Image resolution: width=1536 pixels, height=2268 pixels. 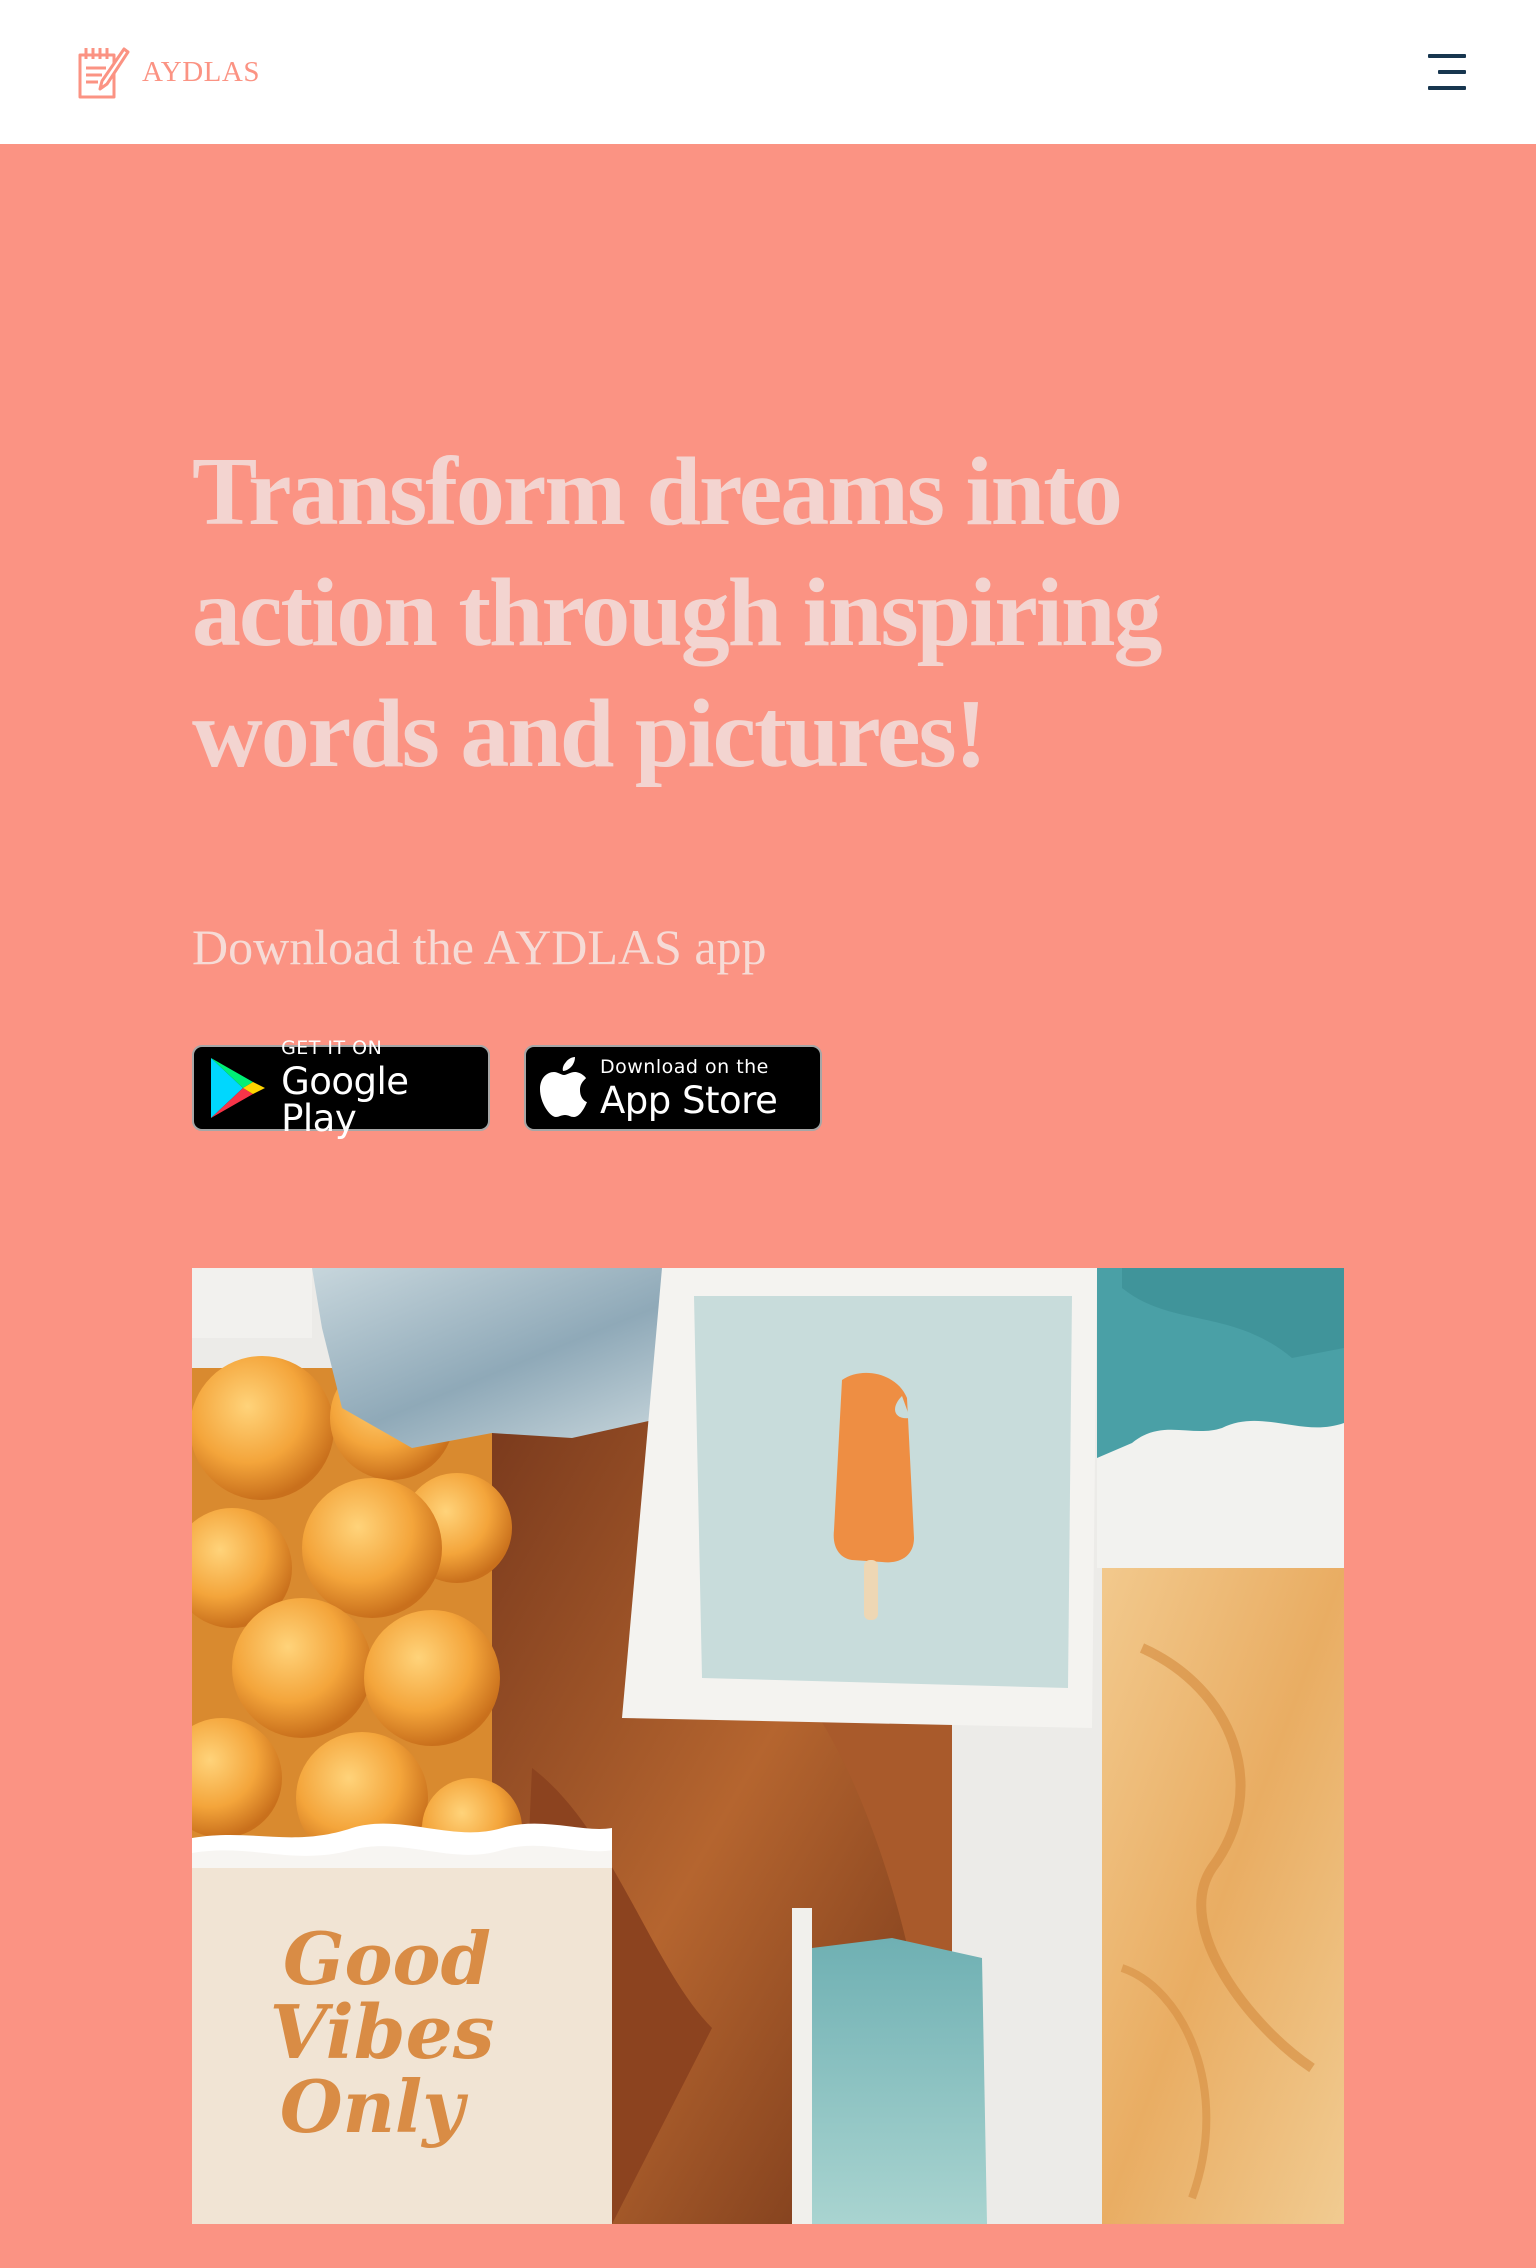 I want to click on google-play-big-text: Google Play, so click(x=345, y=1100).